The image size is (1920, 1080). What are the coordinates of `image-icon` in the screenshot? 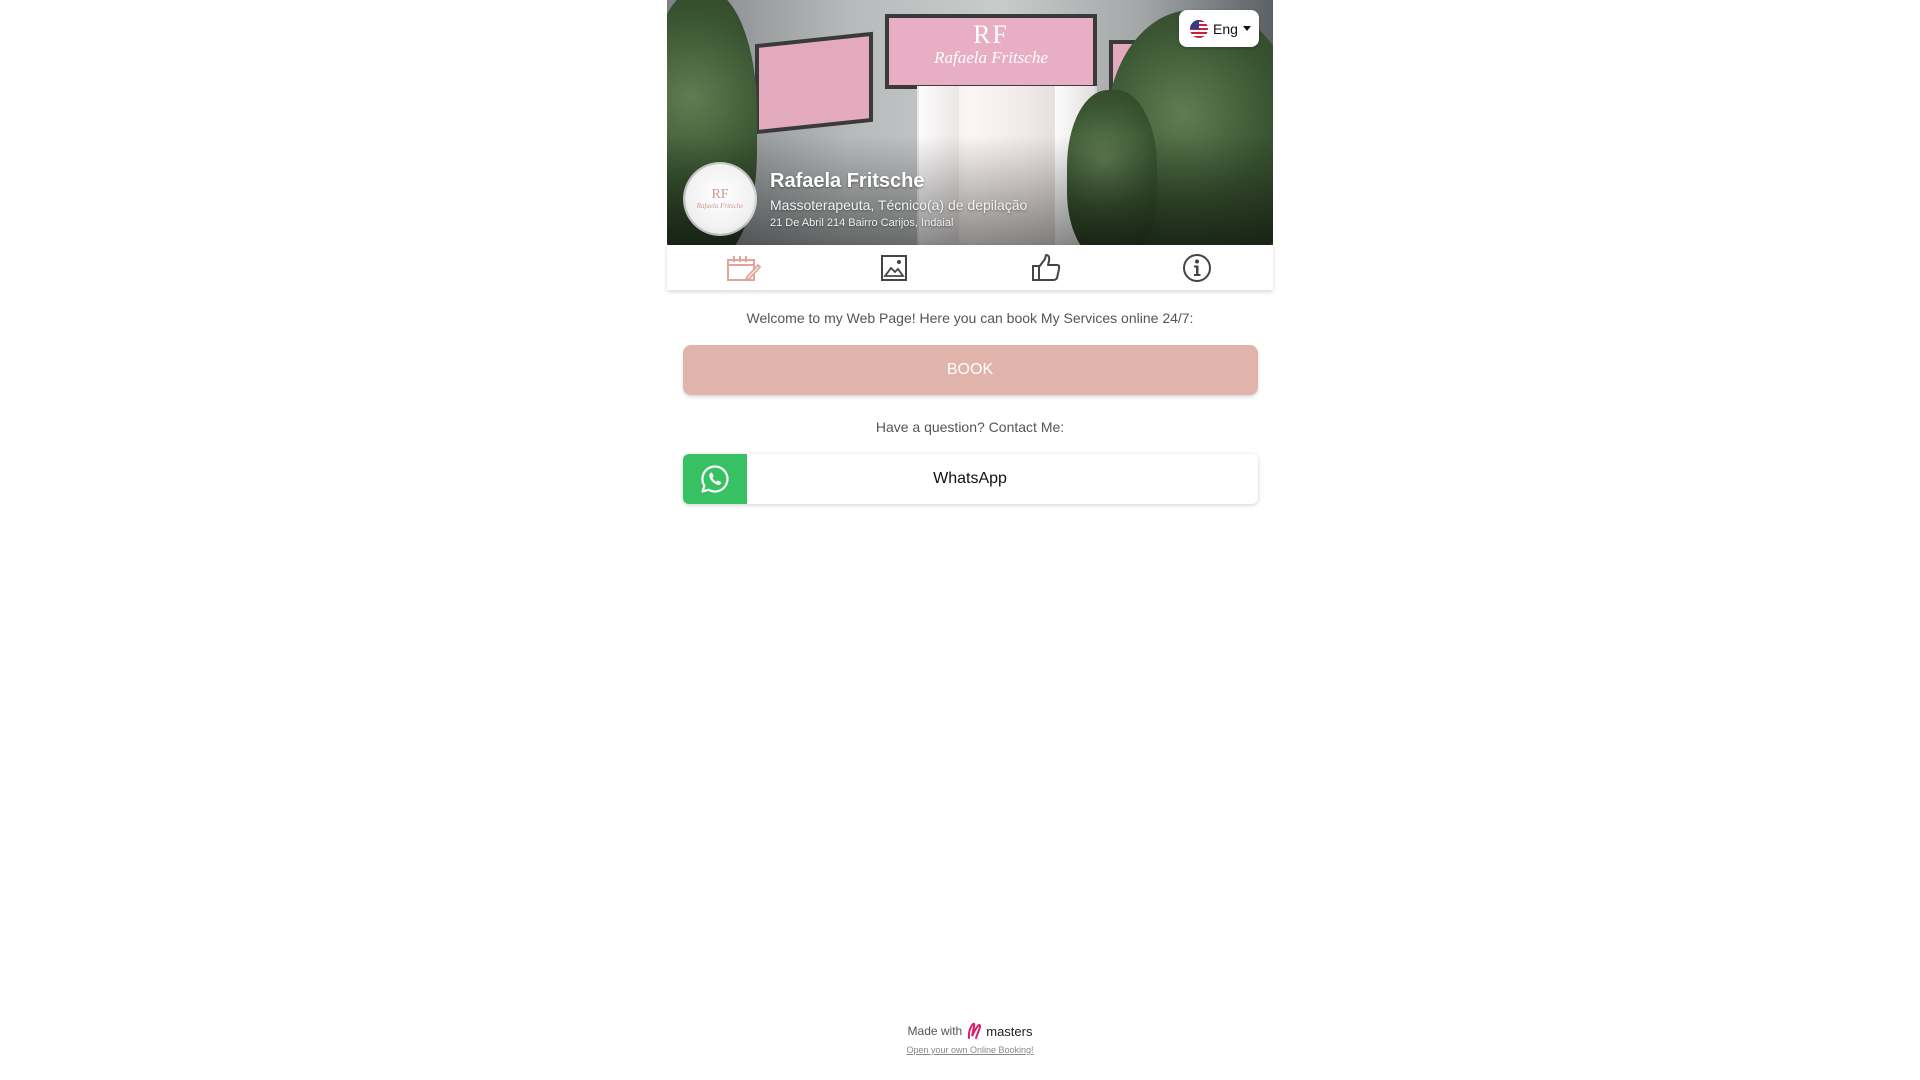 It's located at (894, 267).